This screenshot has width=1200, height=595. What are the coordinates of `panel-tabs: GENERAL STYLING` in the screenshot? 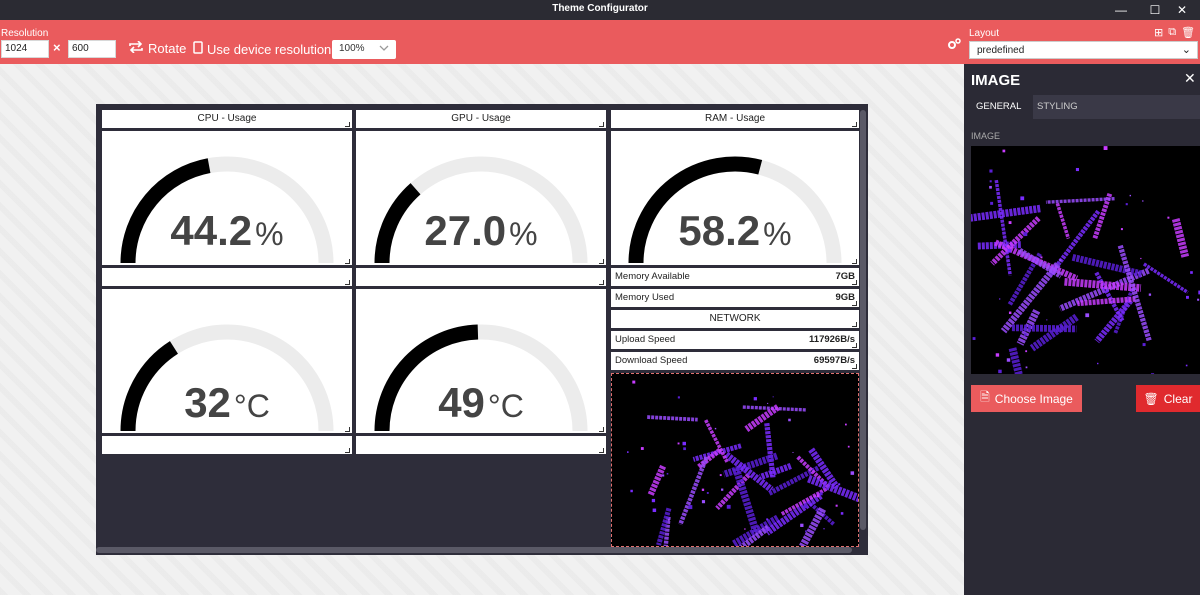 It's located at (1082, 107).